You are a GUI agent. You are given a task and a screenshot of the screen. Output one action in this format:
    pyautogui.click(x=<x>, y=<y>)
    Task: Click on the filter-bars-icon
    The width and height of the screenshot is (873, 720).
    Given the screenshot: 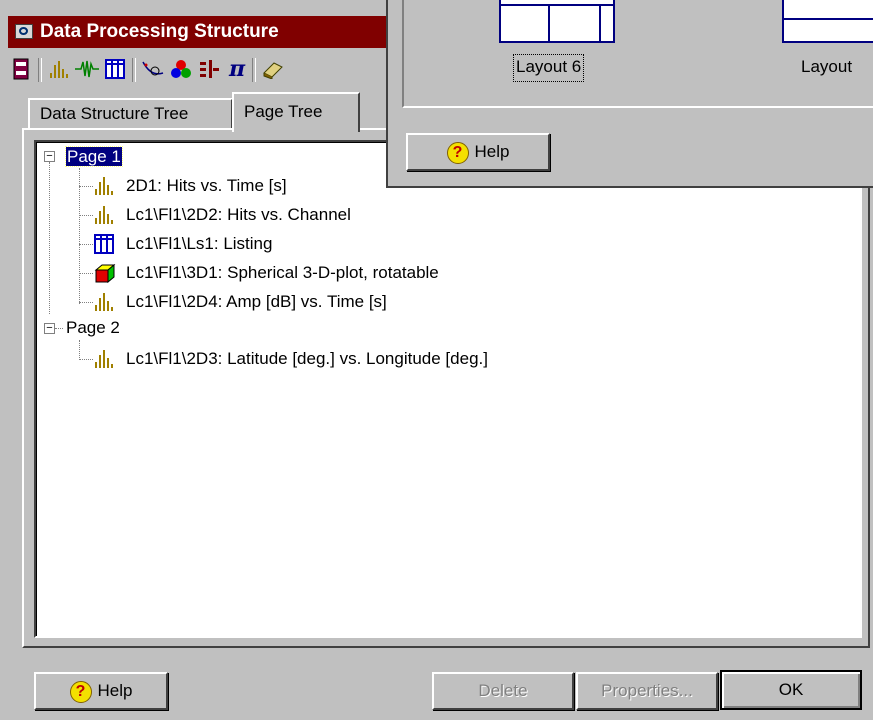 What is the action you would take?
    pyautogui.click(x=209, y=69)
    